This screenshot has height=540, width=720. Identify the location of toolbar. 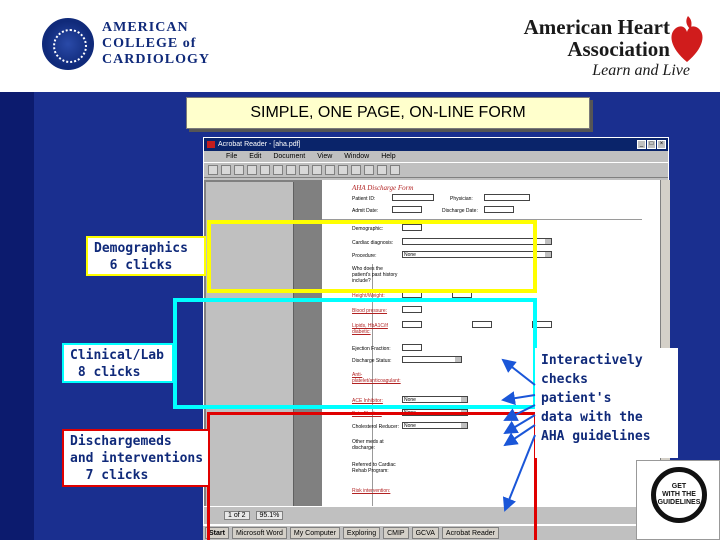
(436, 170).